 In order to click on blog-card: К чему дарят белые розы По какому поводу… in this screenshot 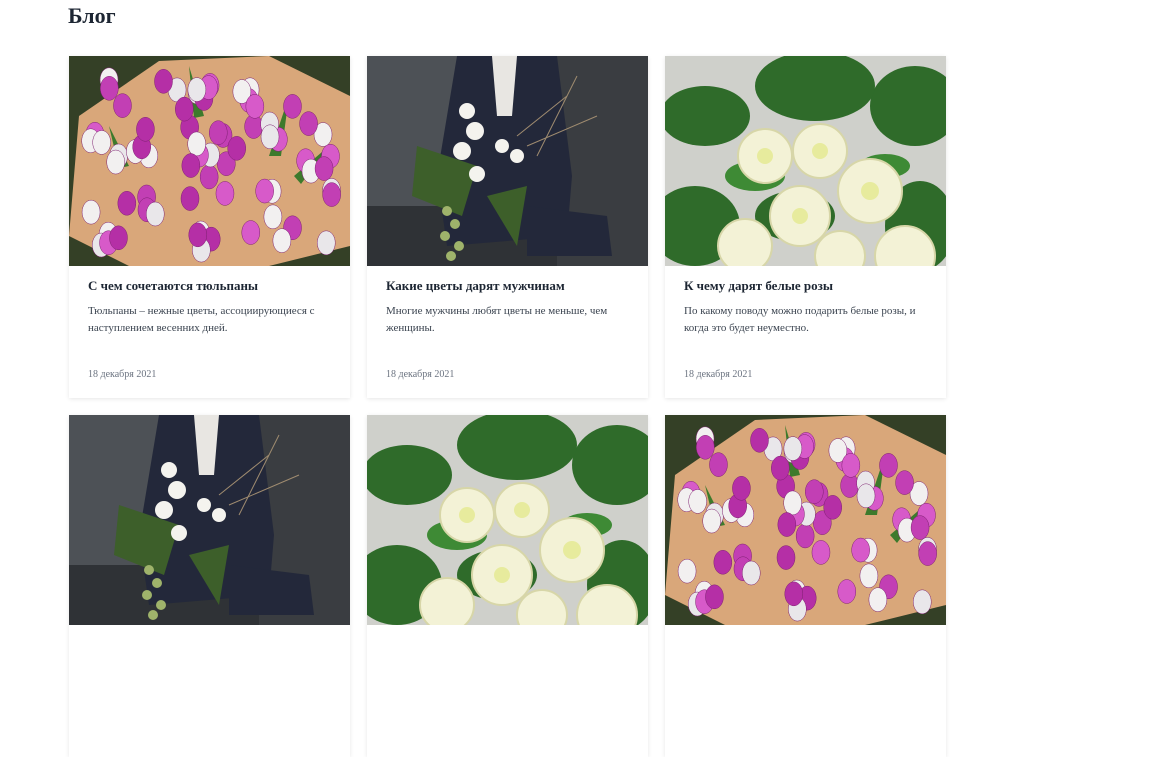, I will do `click(805, 227)`.